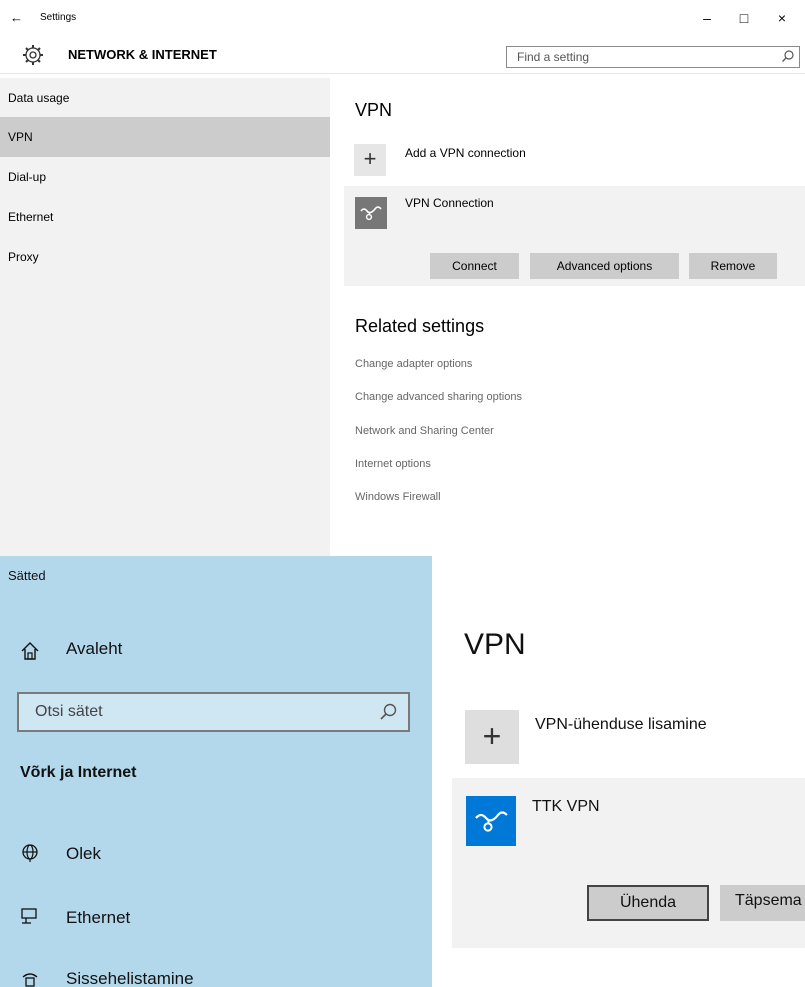 The image size is (805, 987). Describe the element at coordinates (213, 712) in the screenshot. I see `search-input-estonian: Otsi sätet` at that location.